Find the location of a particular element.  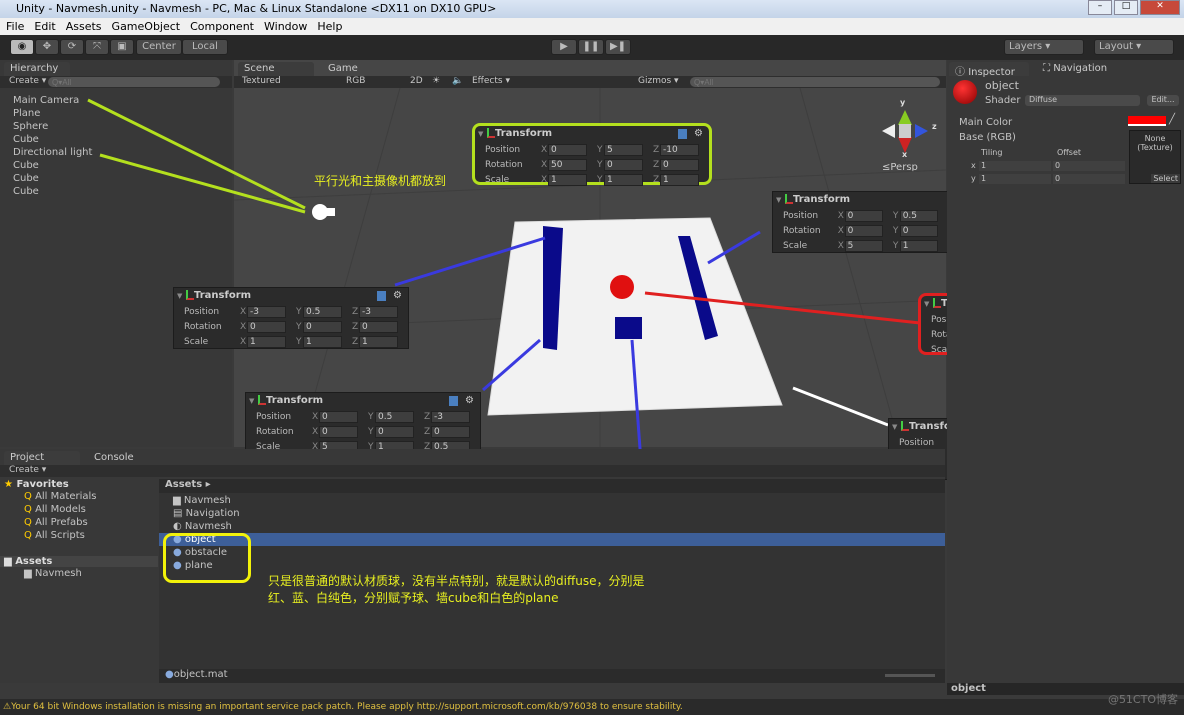

position-x-field: -3 is located at coordinates (266, 311).